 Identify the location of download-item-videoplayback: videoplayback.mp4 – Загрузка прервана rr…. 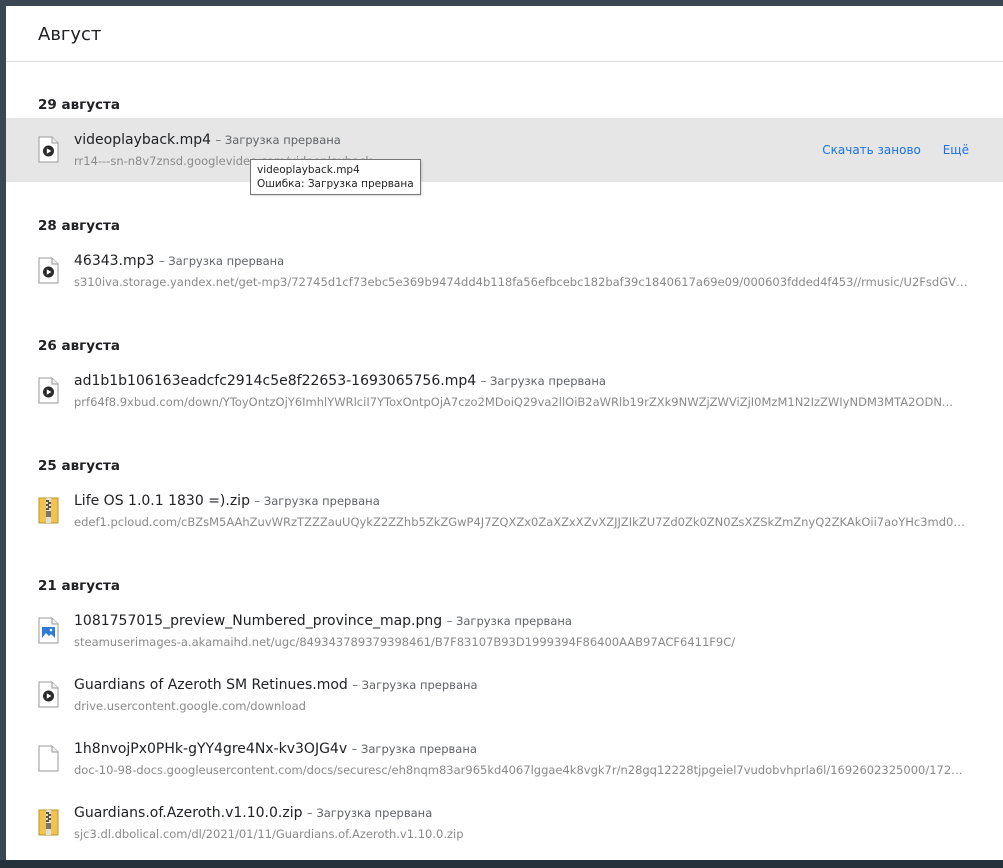
(504, 150).